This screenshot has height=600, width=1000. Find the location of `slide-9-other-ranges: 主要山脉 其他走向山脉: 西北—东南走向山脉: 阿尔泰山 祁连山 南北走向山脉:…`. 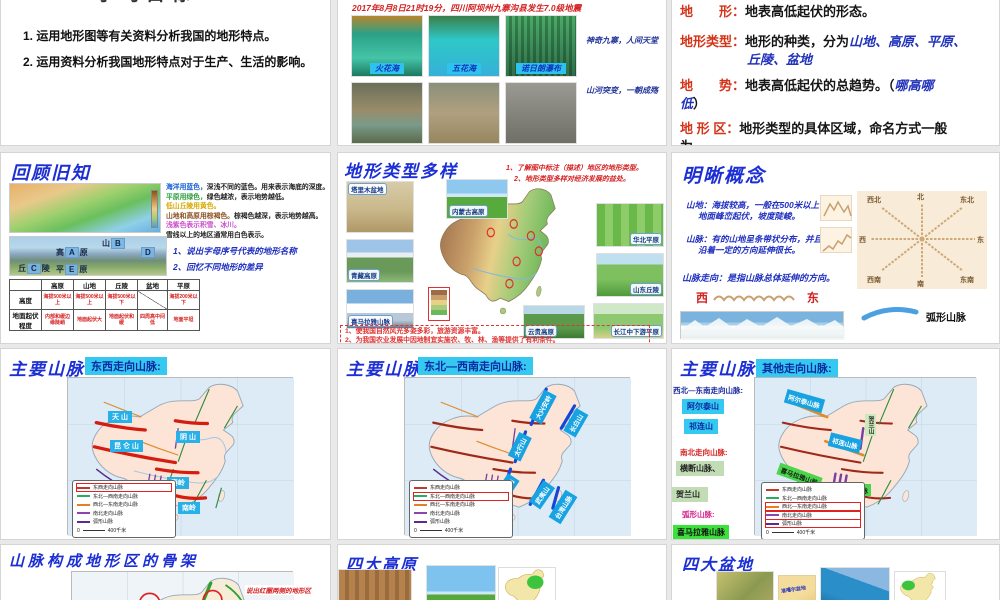

slide-9-other-ranges: 主要山脉 其他走向山脉: 西北—东南走向山脉: 阿尔泰山 祁连山 南北走向山脉:… is located at coordinates (835, 444).